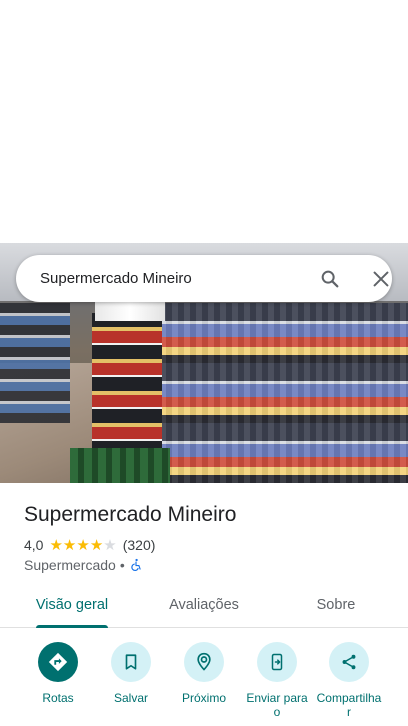 The image size is (408, 726). Describe the element at coordinates (381, 279) in the screenshot. I see `close-icon` at that location.